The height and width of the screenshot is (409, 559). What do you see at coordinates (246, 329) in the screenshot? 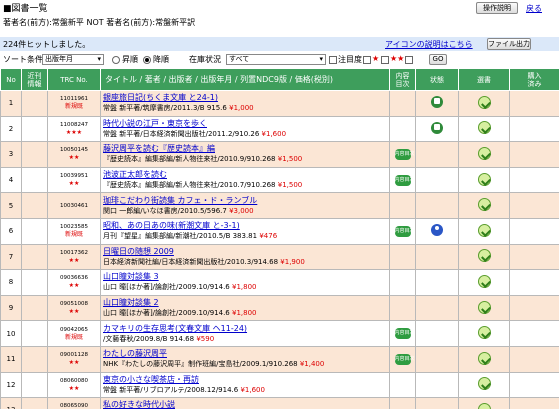
I see `book-title-link: カマキリの生存思考(文春文庫 ヘ11-24)` at bounding box center [246, 329].